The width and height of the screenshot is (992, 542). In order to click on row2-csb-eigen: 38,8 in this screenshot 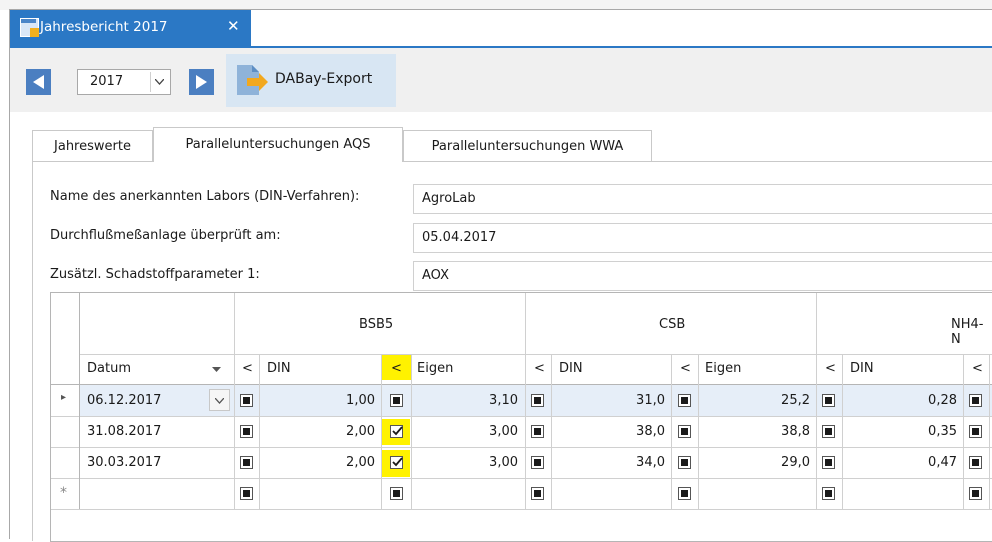, I will do `click(760, 431)`.